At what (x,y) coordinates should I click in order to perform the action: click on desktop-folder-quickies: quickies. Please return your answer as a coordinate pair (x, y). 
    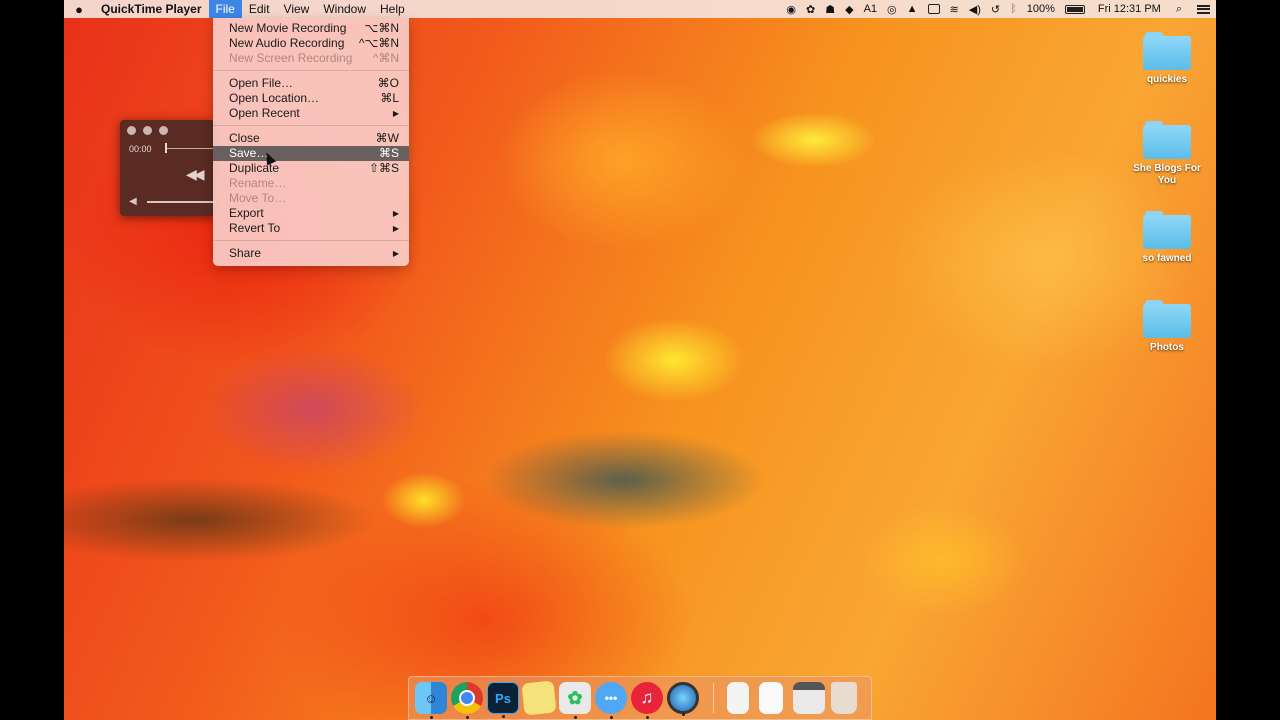
    Looking at the image, I should click on (1167, 59).